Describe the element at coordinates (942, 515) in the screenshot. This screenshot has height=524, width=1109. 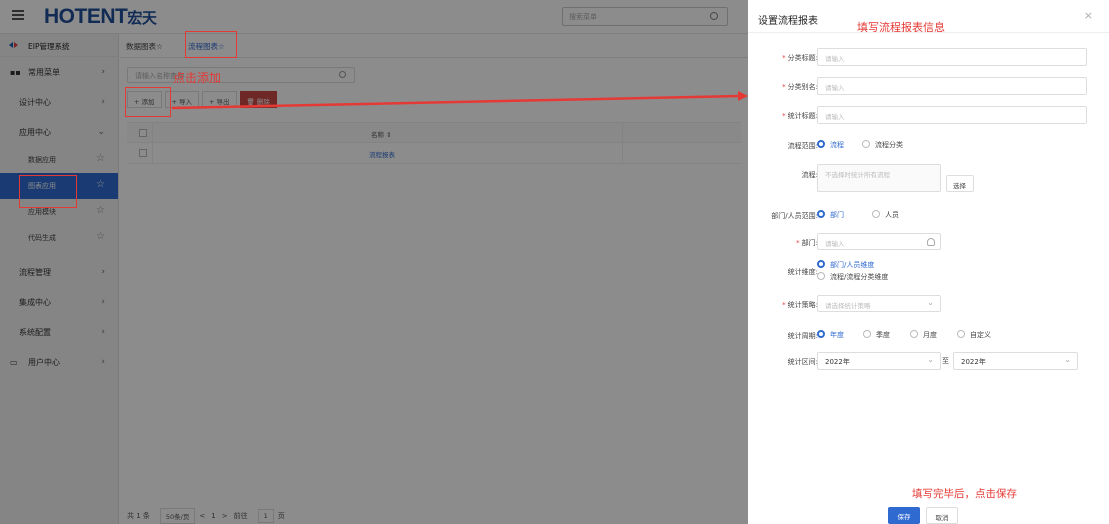
I see `cancel-button: 取消` at that location.